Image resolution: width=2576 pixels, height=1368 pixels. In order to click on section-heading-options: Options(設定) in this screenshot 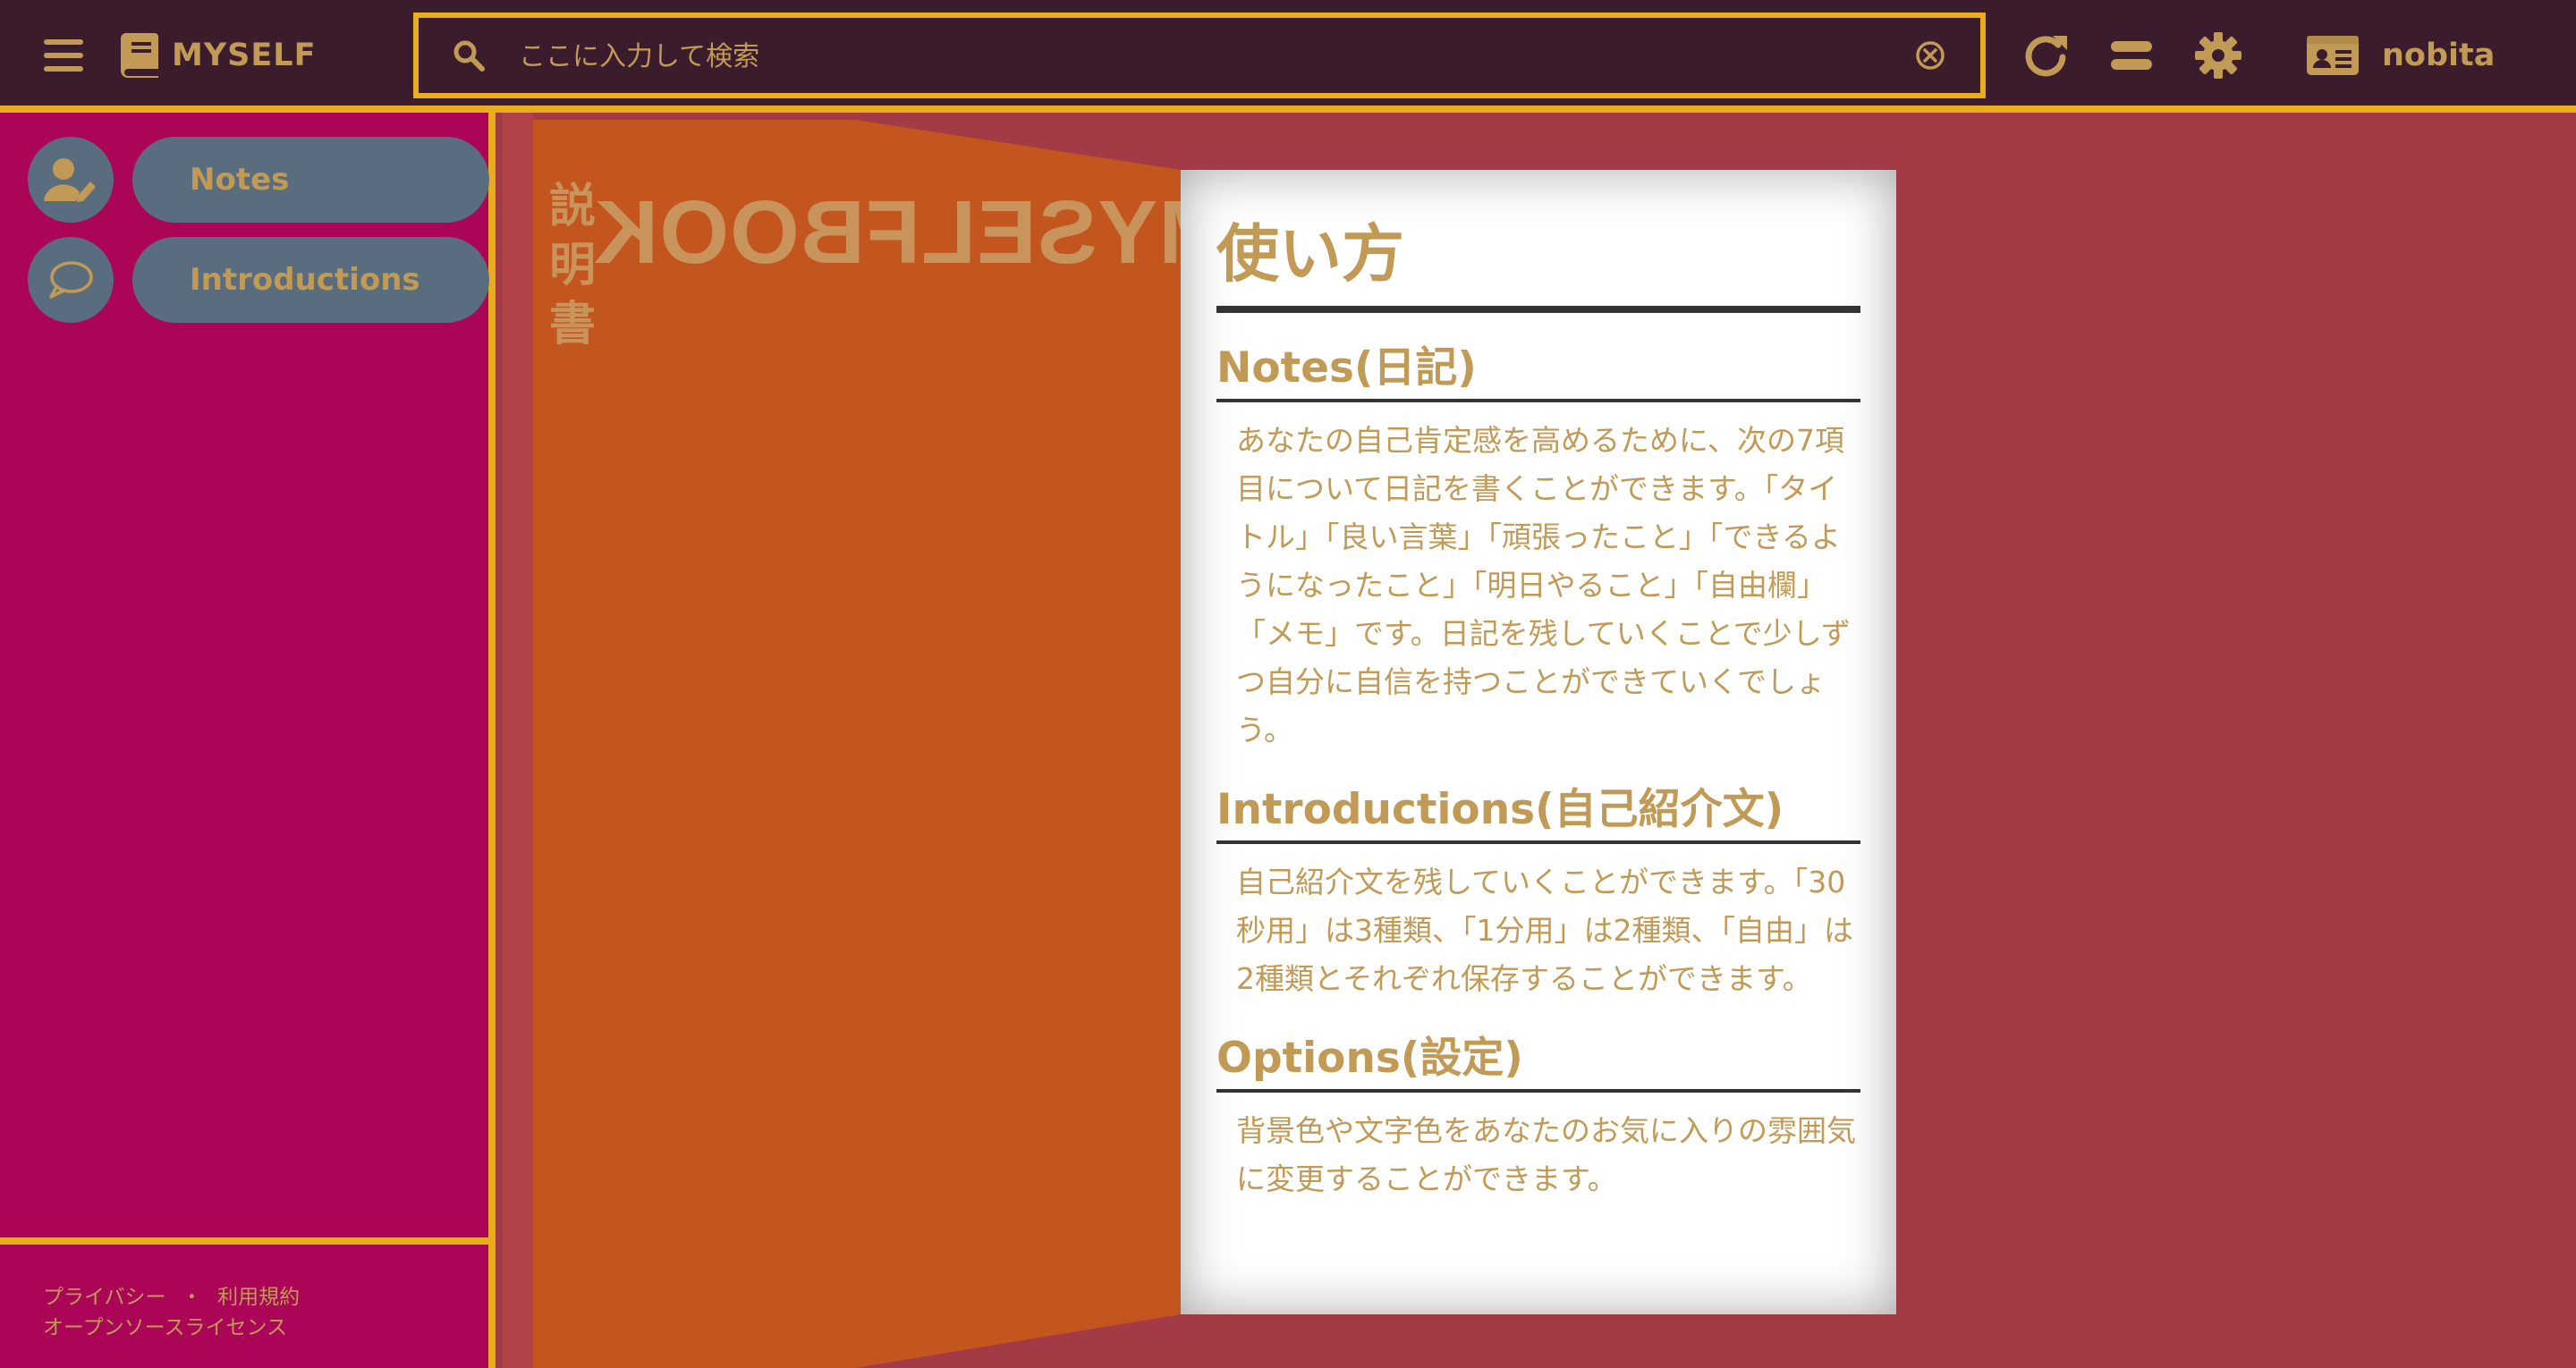, I will do `click(1538, 1061)`.